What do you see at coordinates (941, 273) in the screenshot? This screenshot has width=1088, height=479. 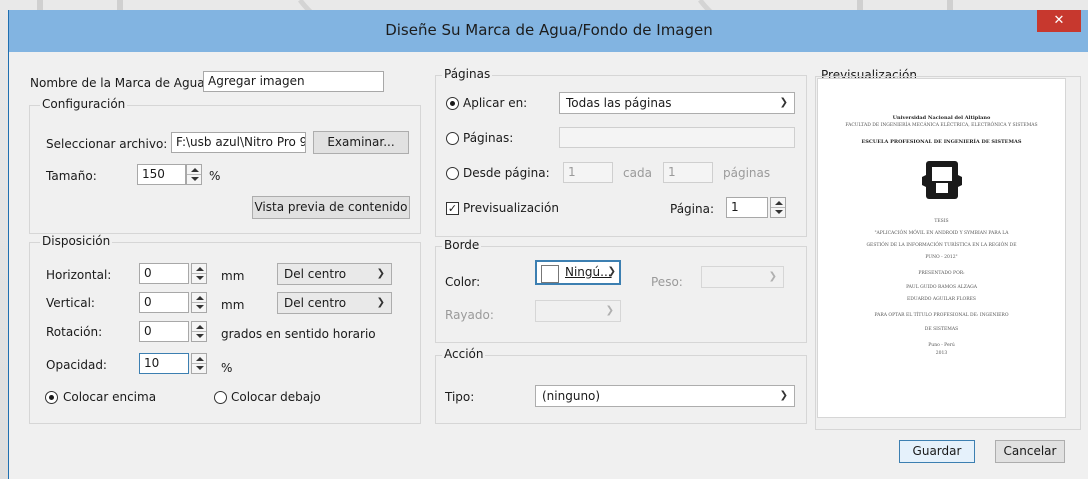 I see `preview-presented-by: PRESENTADO POR:` at bounding box center [941, 273].